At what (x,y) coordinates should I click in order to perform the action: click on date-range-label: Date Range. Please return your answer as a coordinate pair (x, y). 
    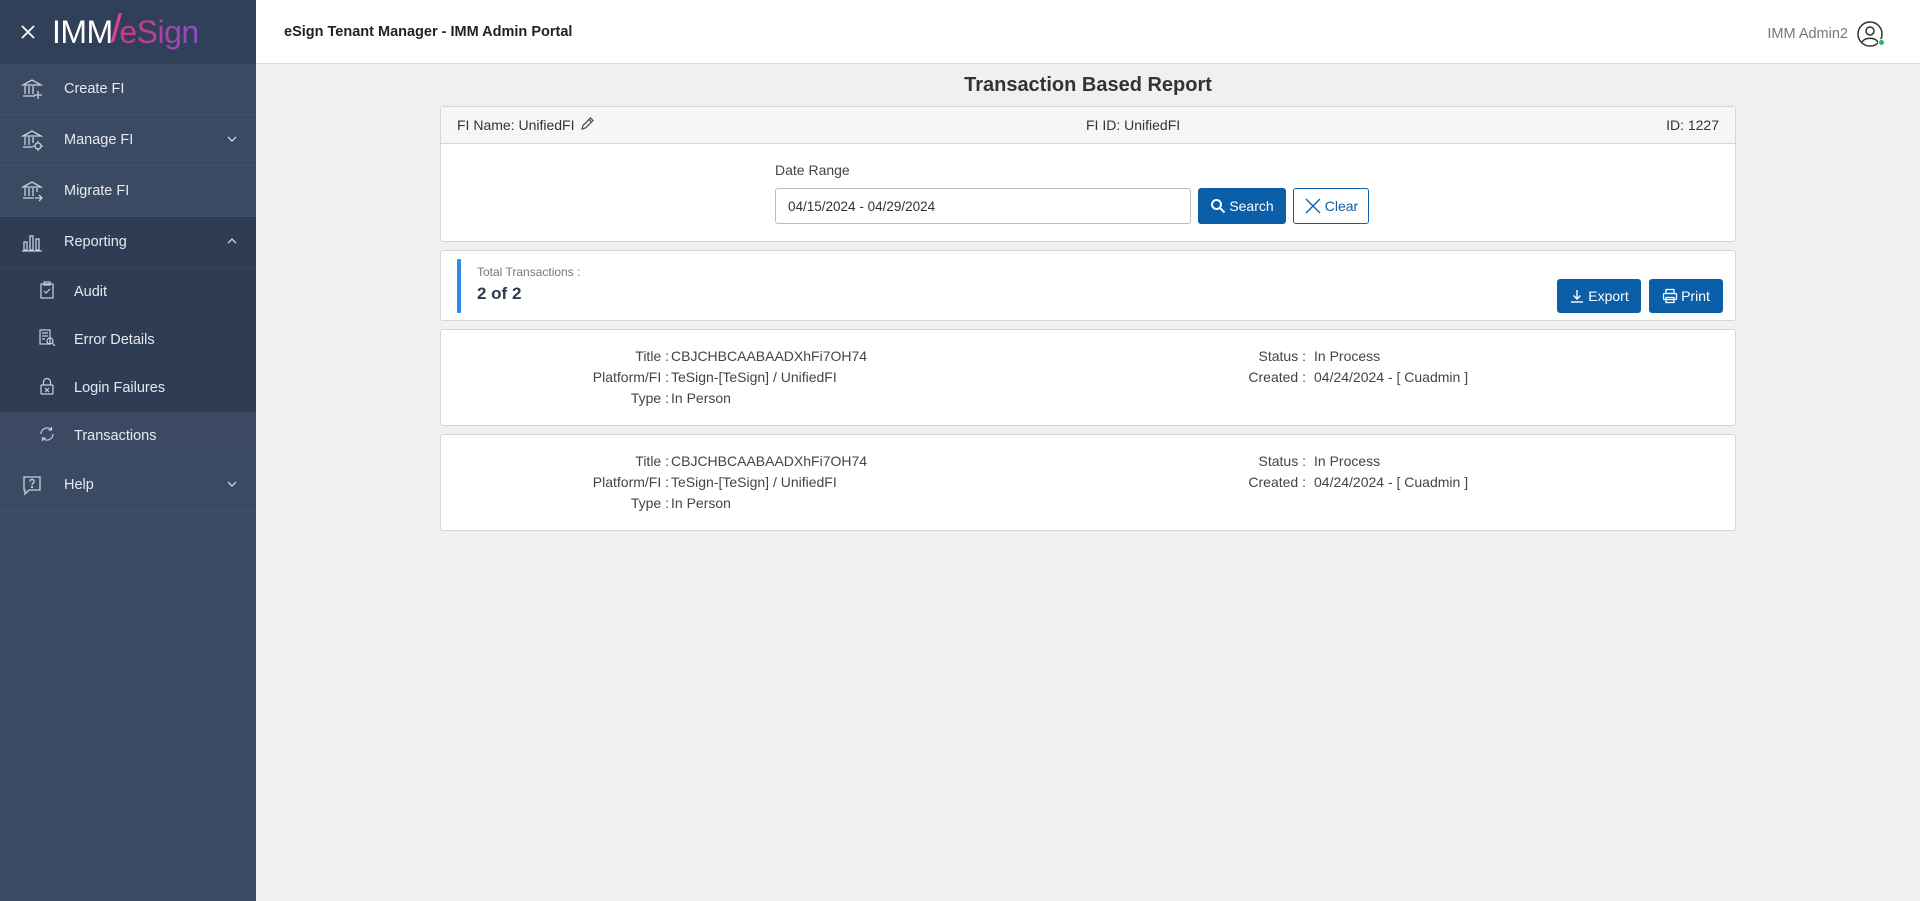
    Looking at the image, I should click on (812, 170).